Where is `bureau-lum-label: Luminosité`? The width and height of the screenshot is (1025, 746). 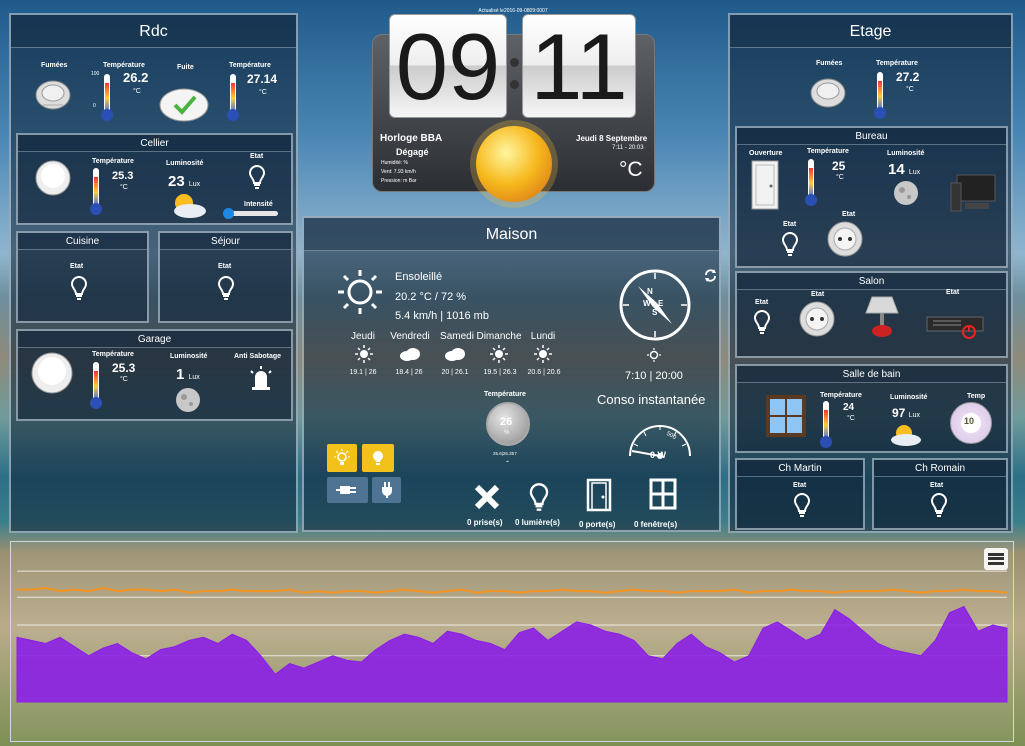
bureau-lum-label: Luminosité is located at coordinates (906, 153).